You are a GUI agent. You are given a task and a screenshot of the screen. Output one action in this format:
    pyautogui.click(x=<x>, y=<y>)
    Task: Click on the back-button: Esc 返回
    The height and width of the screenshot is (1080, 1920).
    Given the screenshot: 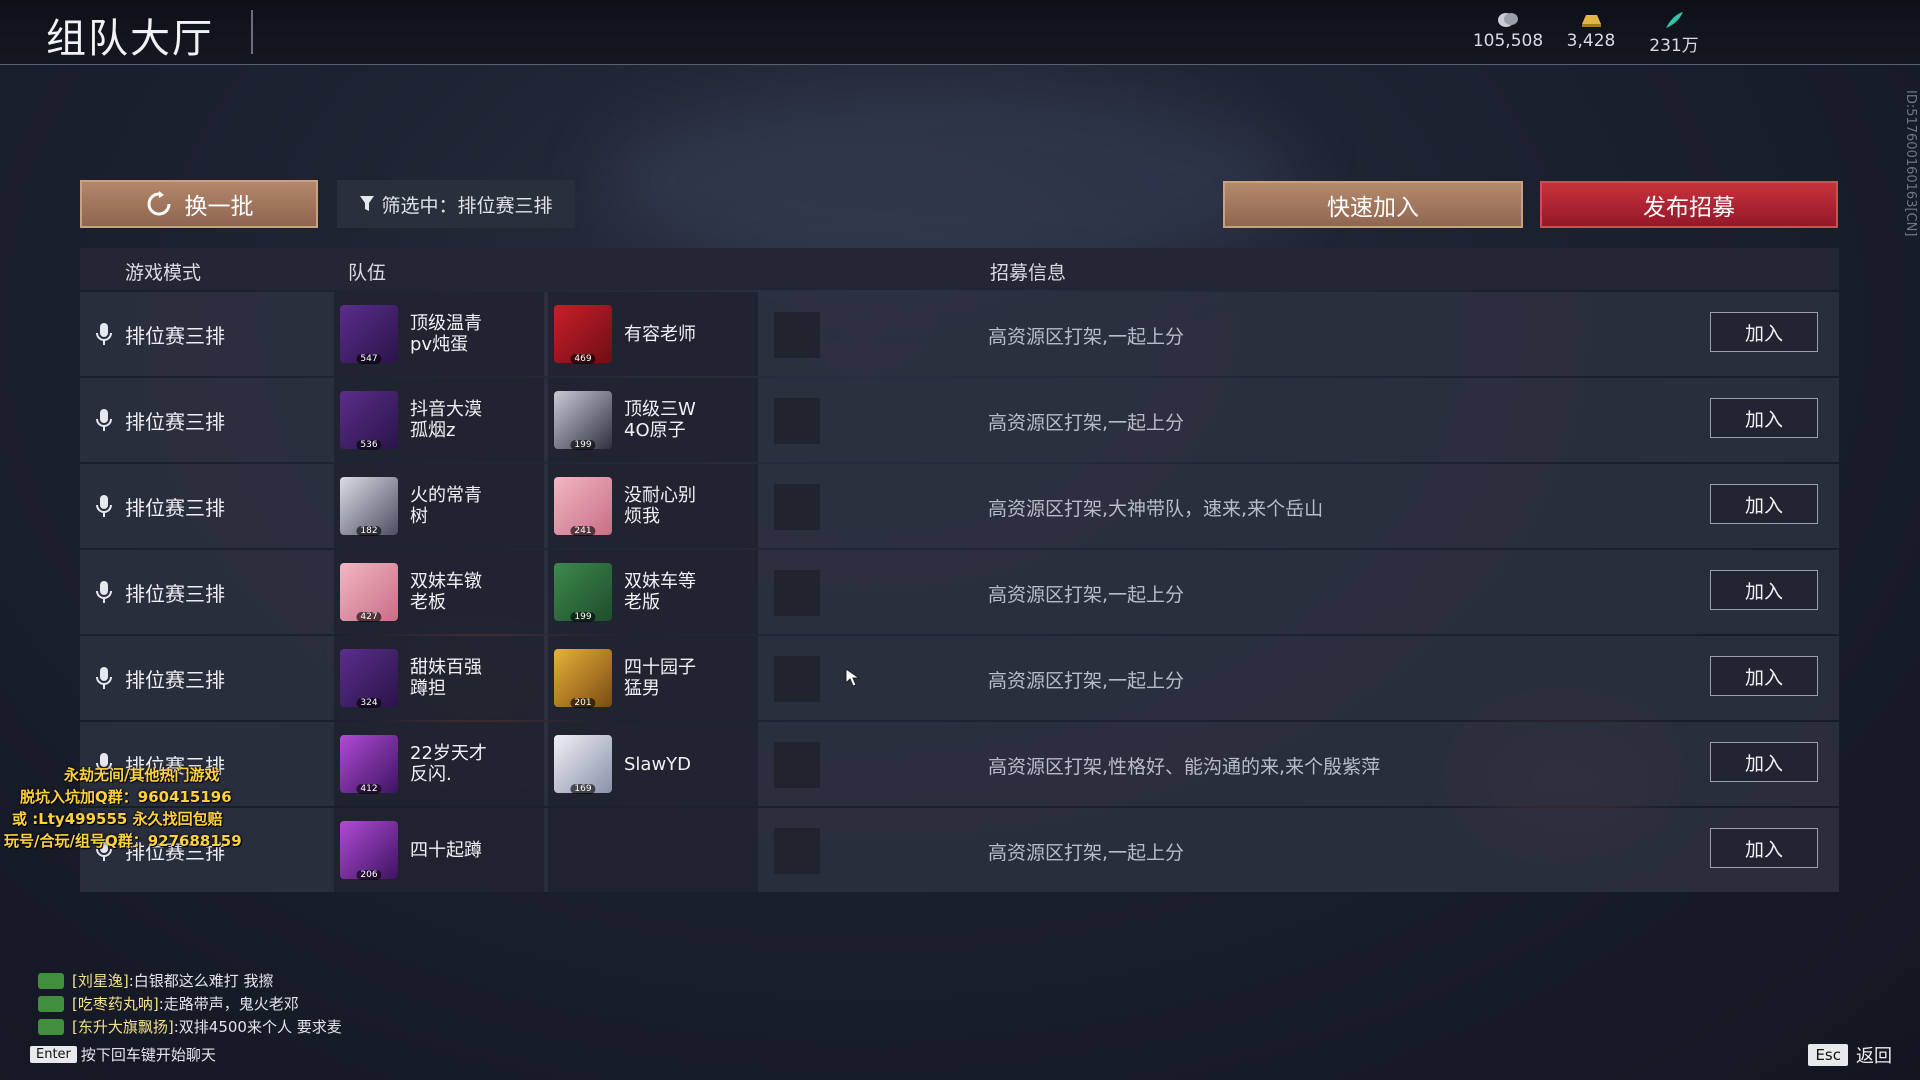 What is the action you would take?
    pyautogui.click(x=1850, y=1055)
    